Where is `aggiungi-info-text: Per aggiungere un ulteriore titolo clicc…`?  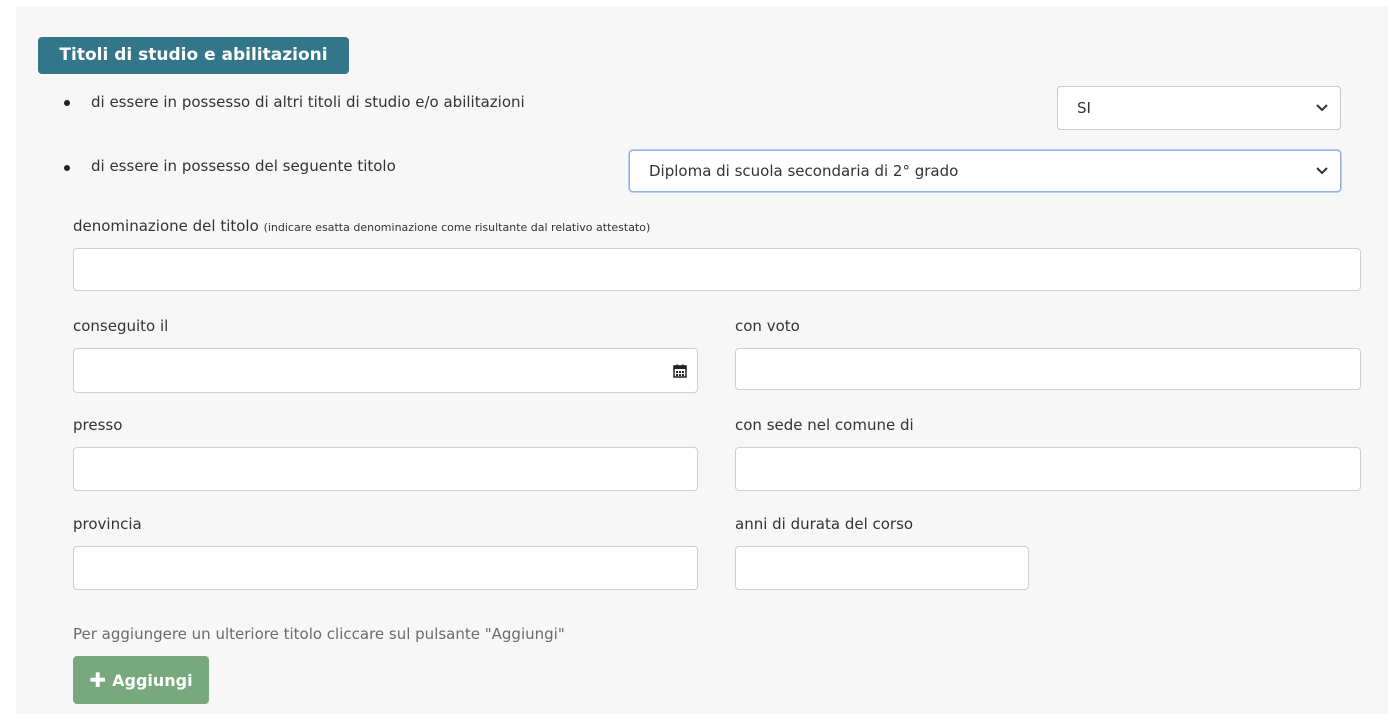 aggiungi-info-text: Per aggiungere un ulteriore titolo clicc… is located at coordinates (319, 634).